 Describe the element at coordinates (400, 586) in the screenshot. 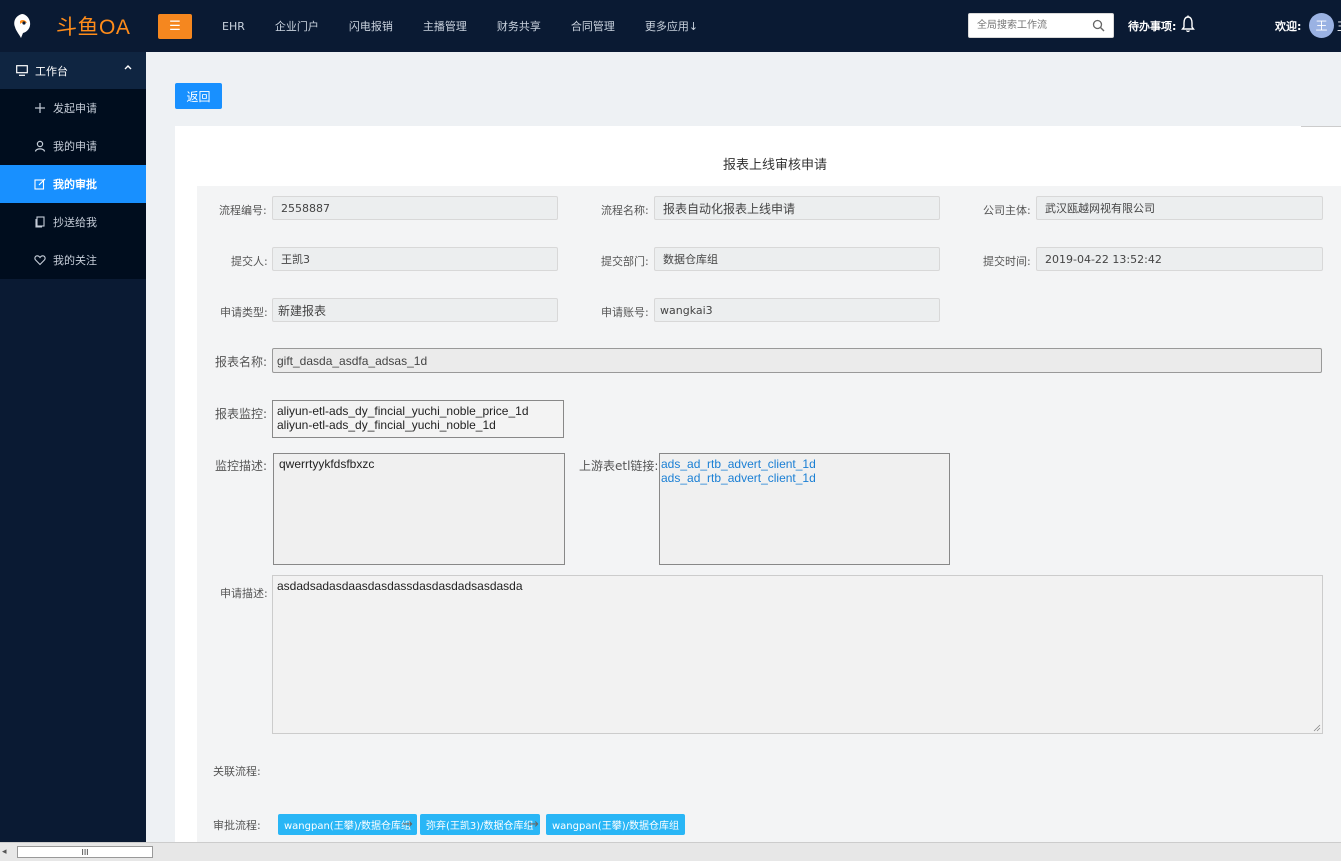

I see `apply-desc-value: asdadsadasdaasdasdassdasdasdadsasdasda` at that location.